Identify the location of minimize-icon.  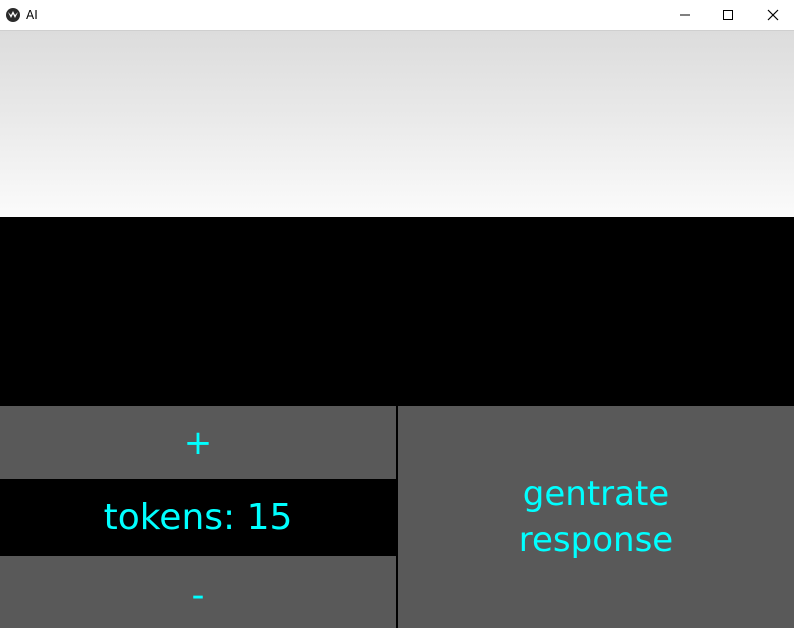
(685, 15).